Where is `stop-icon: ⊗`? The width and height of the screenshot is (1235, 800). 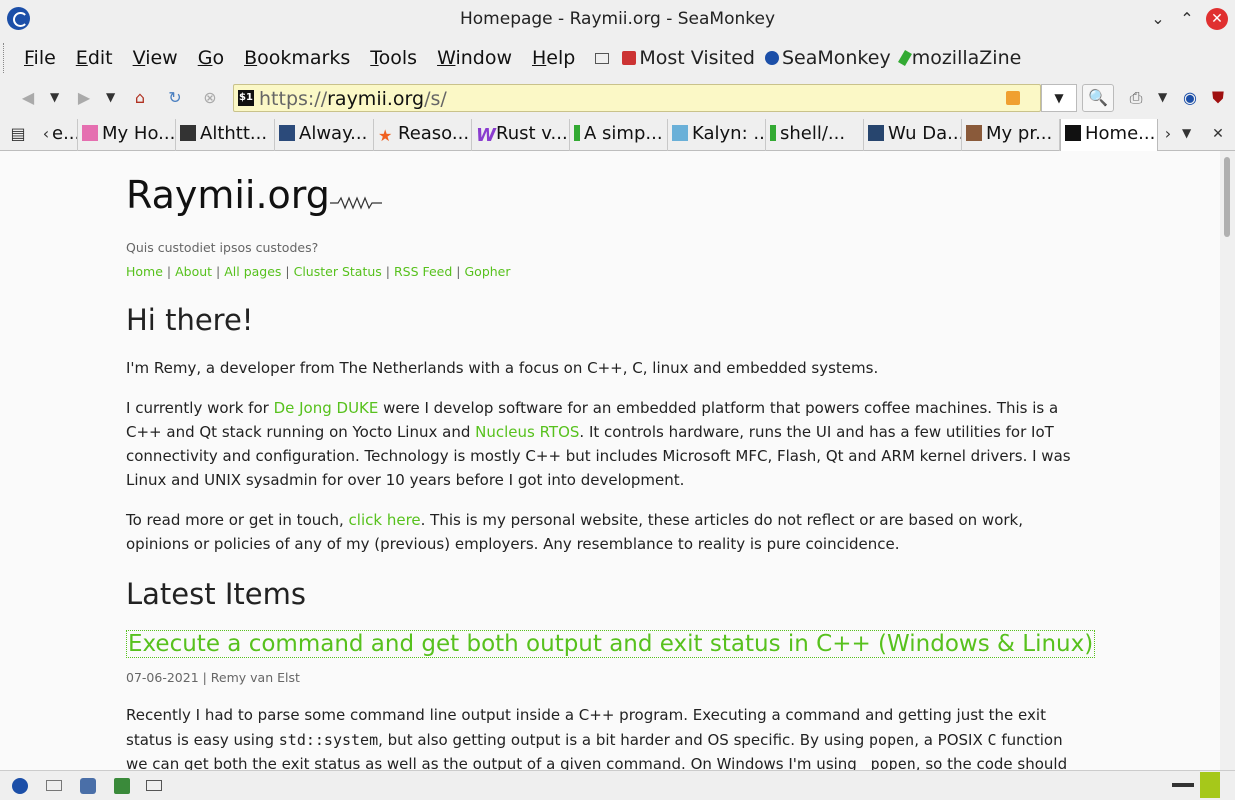 stop-icon: ⊗ is located at coordinates (210, 98).